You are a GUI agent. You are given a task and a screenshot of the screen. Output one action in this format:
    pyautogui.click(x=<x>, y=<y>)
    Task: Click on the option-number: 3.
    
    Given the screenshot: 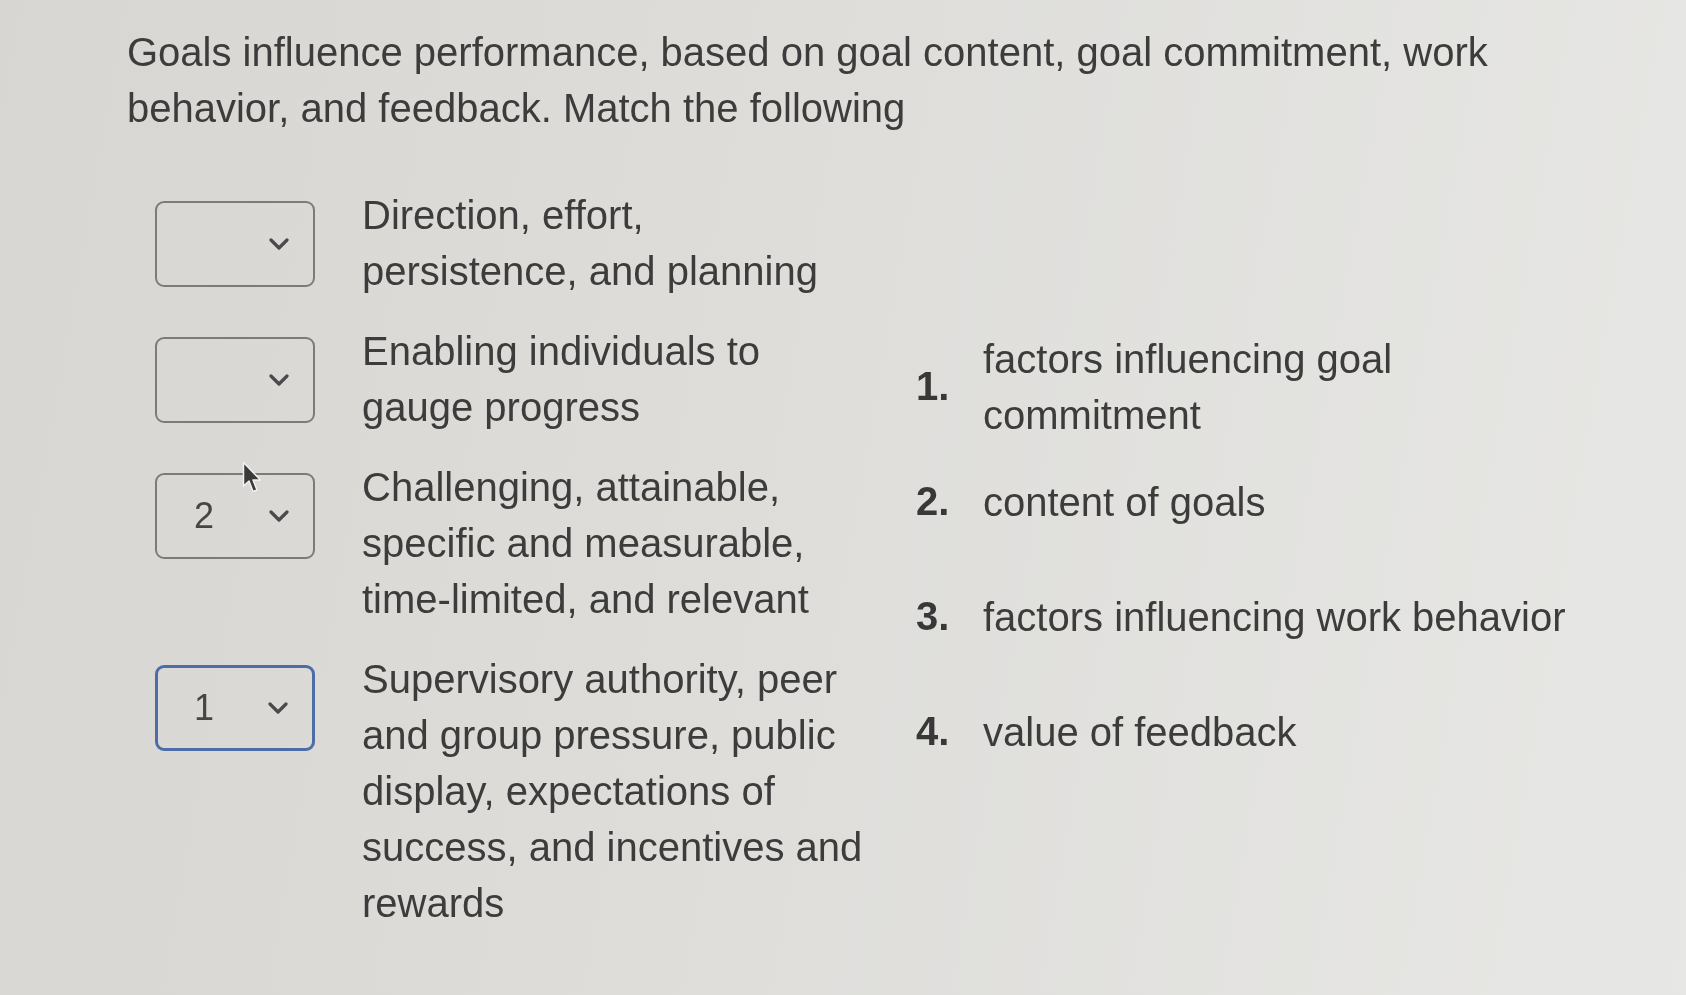 What is the action you would take?
    pyautogui.click(x=933, y=616)
    